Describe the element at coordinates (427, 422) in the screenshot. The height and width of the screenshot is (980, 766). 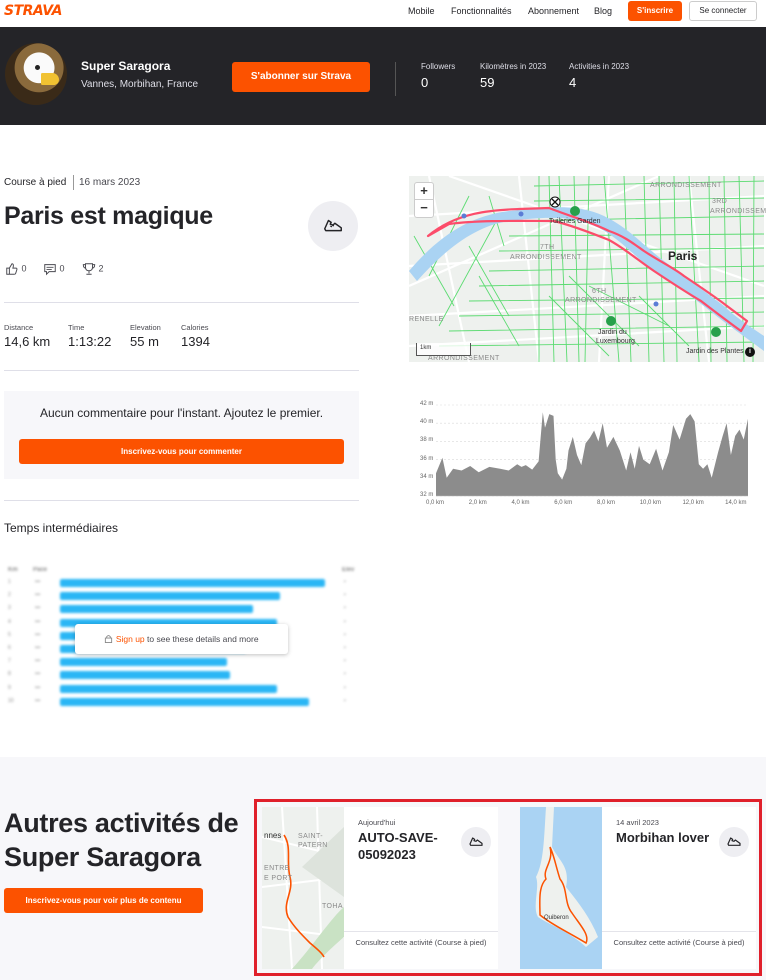
I see `elevation-y-tick: 40 m` at that location.